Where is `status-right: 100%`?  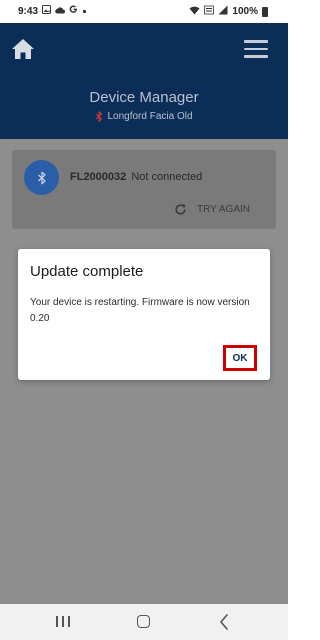
status-right: 100% is located at coordinates (228, 11).